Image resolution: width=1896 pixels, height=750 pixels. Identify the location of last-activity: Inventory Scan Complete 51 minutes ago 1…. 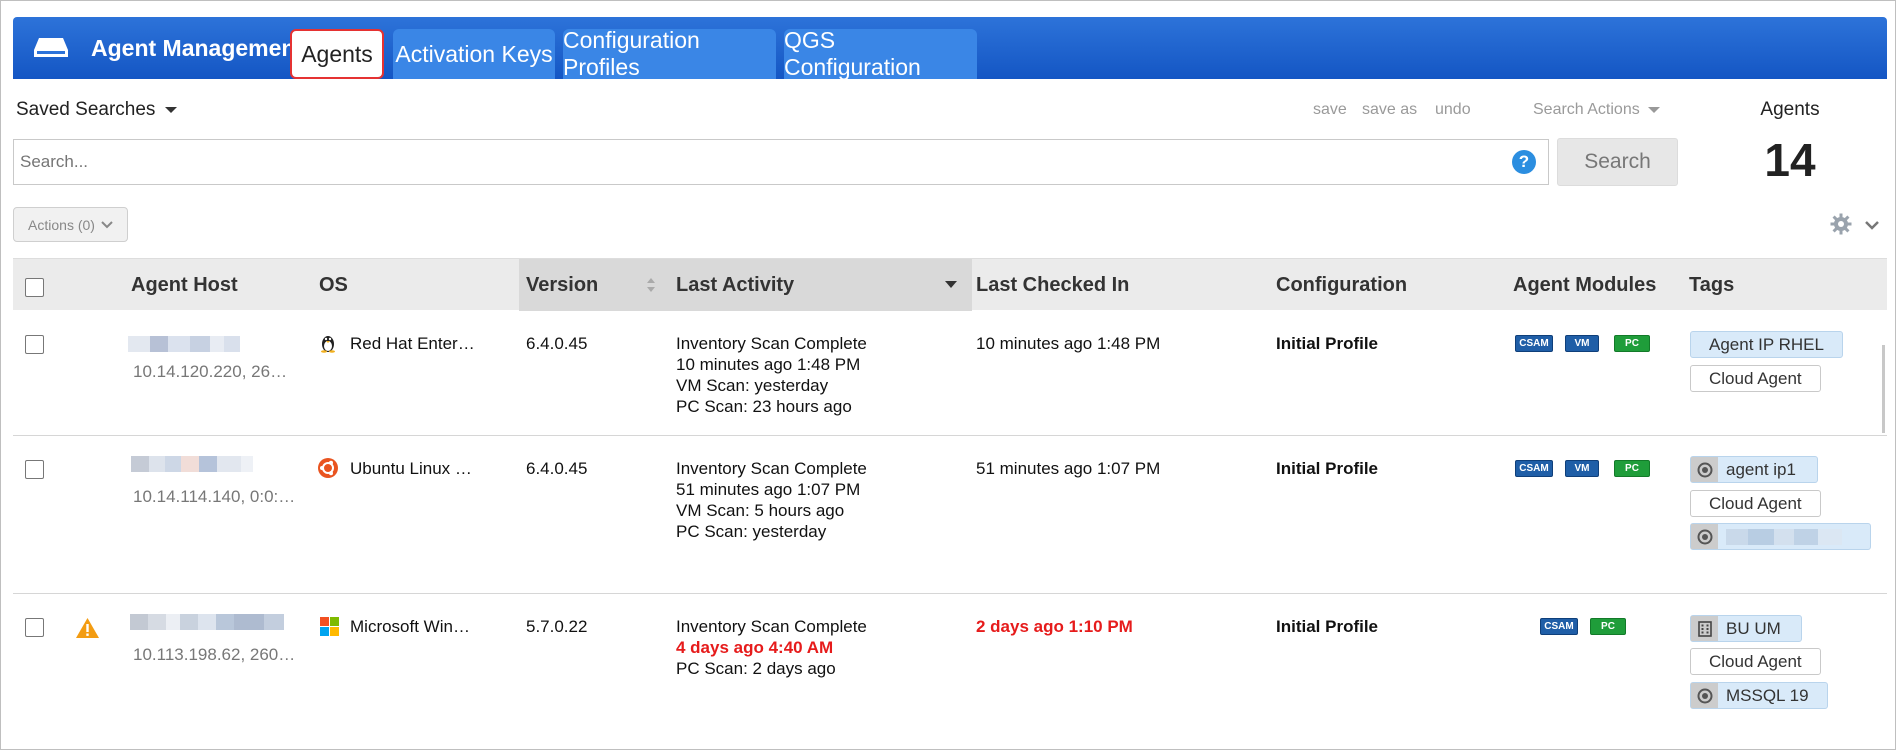
(771, 500).